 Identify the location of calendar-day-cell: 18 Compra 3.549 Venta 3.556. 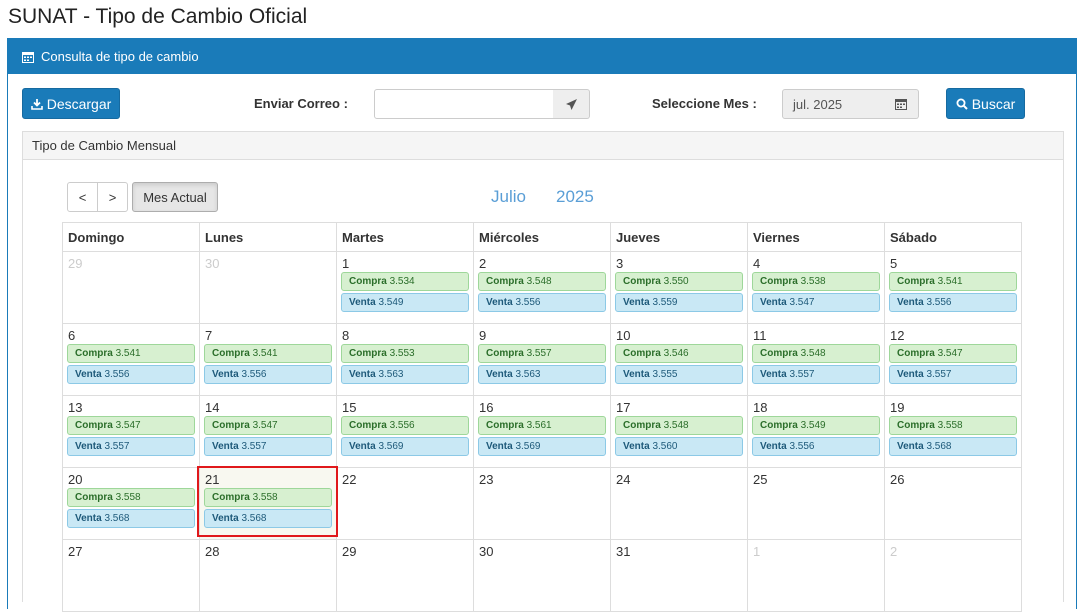
(816, 431).